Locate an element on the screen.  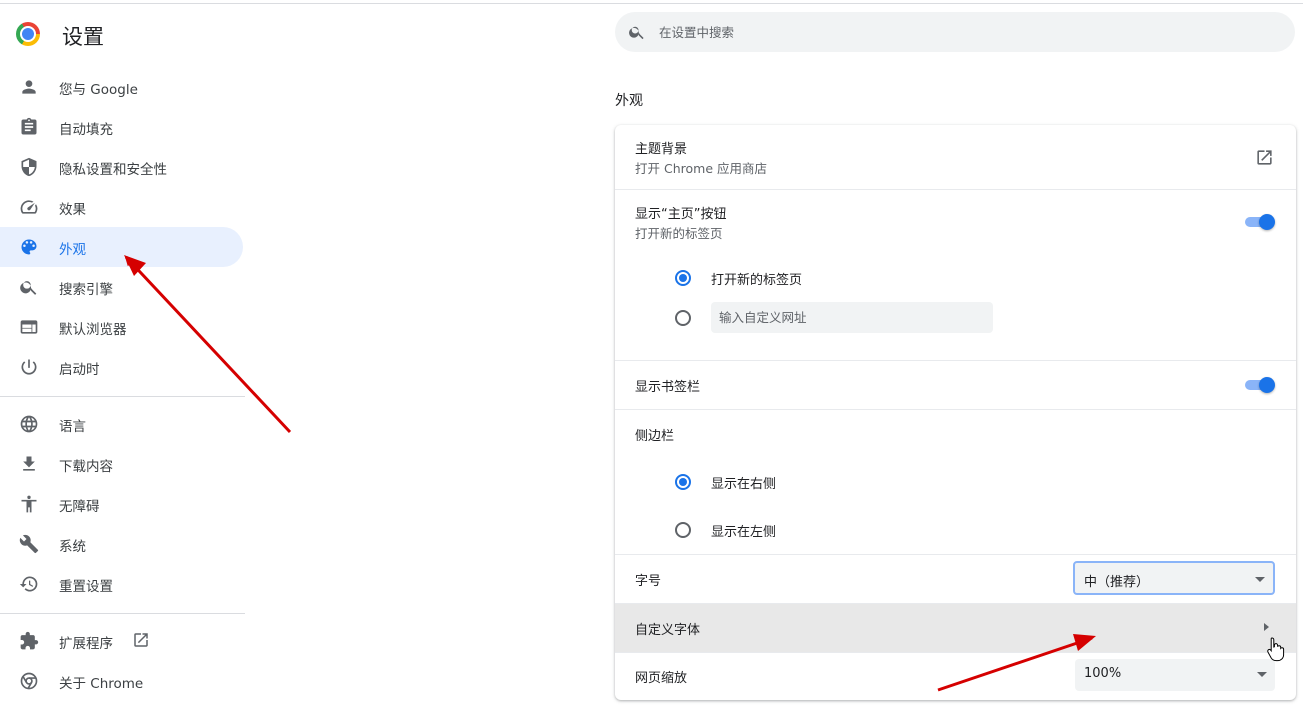
page-zoom-value: 100% is located at coordinates (1103, 673).